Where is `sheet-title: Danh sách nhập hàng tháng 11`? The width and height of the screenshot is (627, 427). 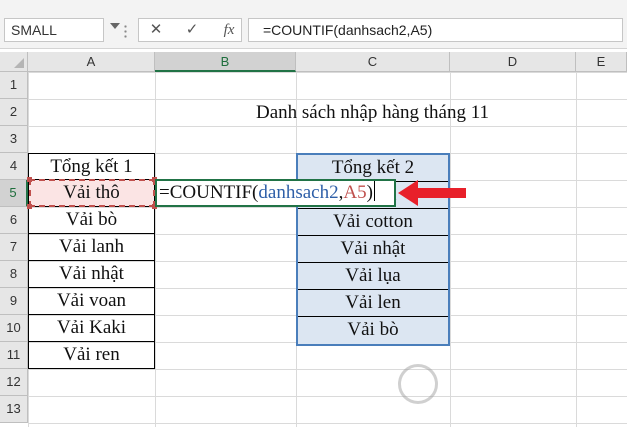
sheet-title: Danh sách nhập hàng tháng 11 is located at coordinates (372, 112).